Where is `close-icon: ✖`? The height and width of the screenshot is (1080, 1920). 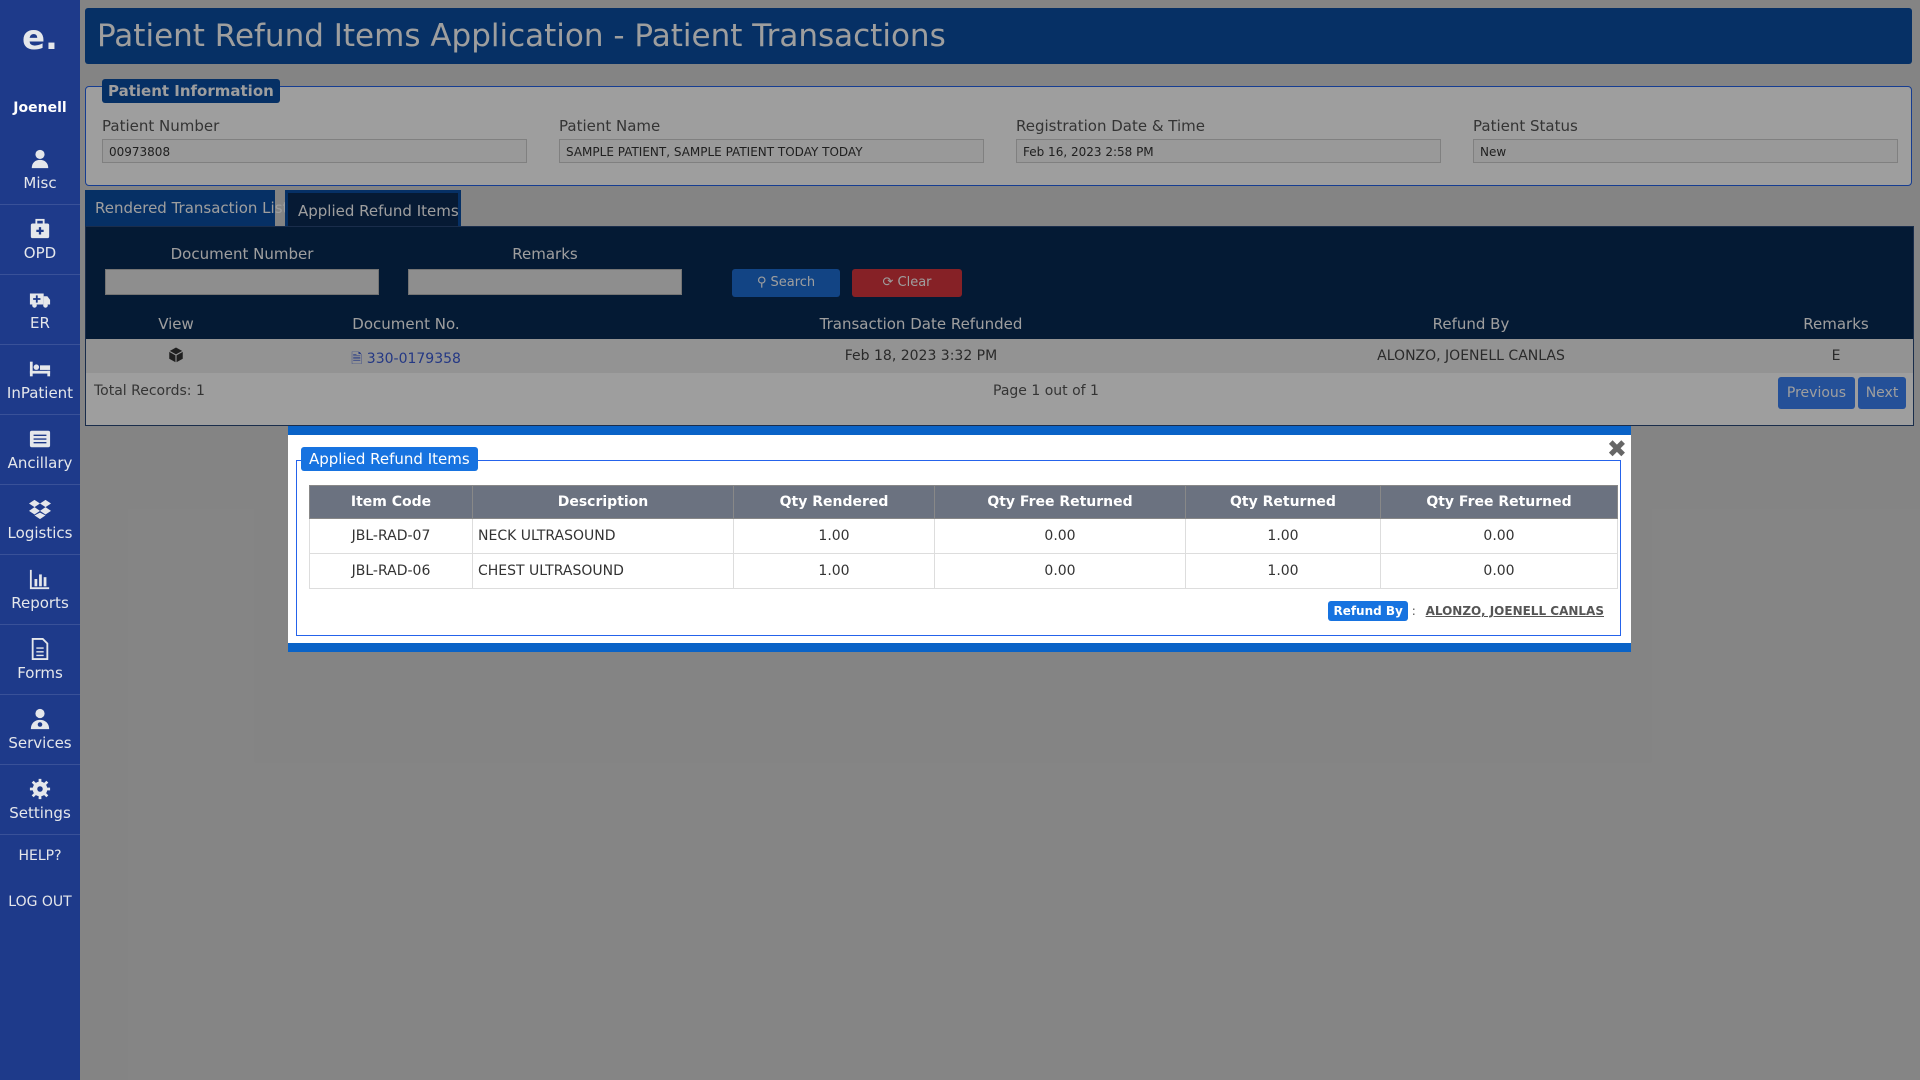 close-icon: ✖ is located at coordinates (1617, 449).